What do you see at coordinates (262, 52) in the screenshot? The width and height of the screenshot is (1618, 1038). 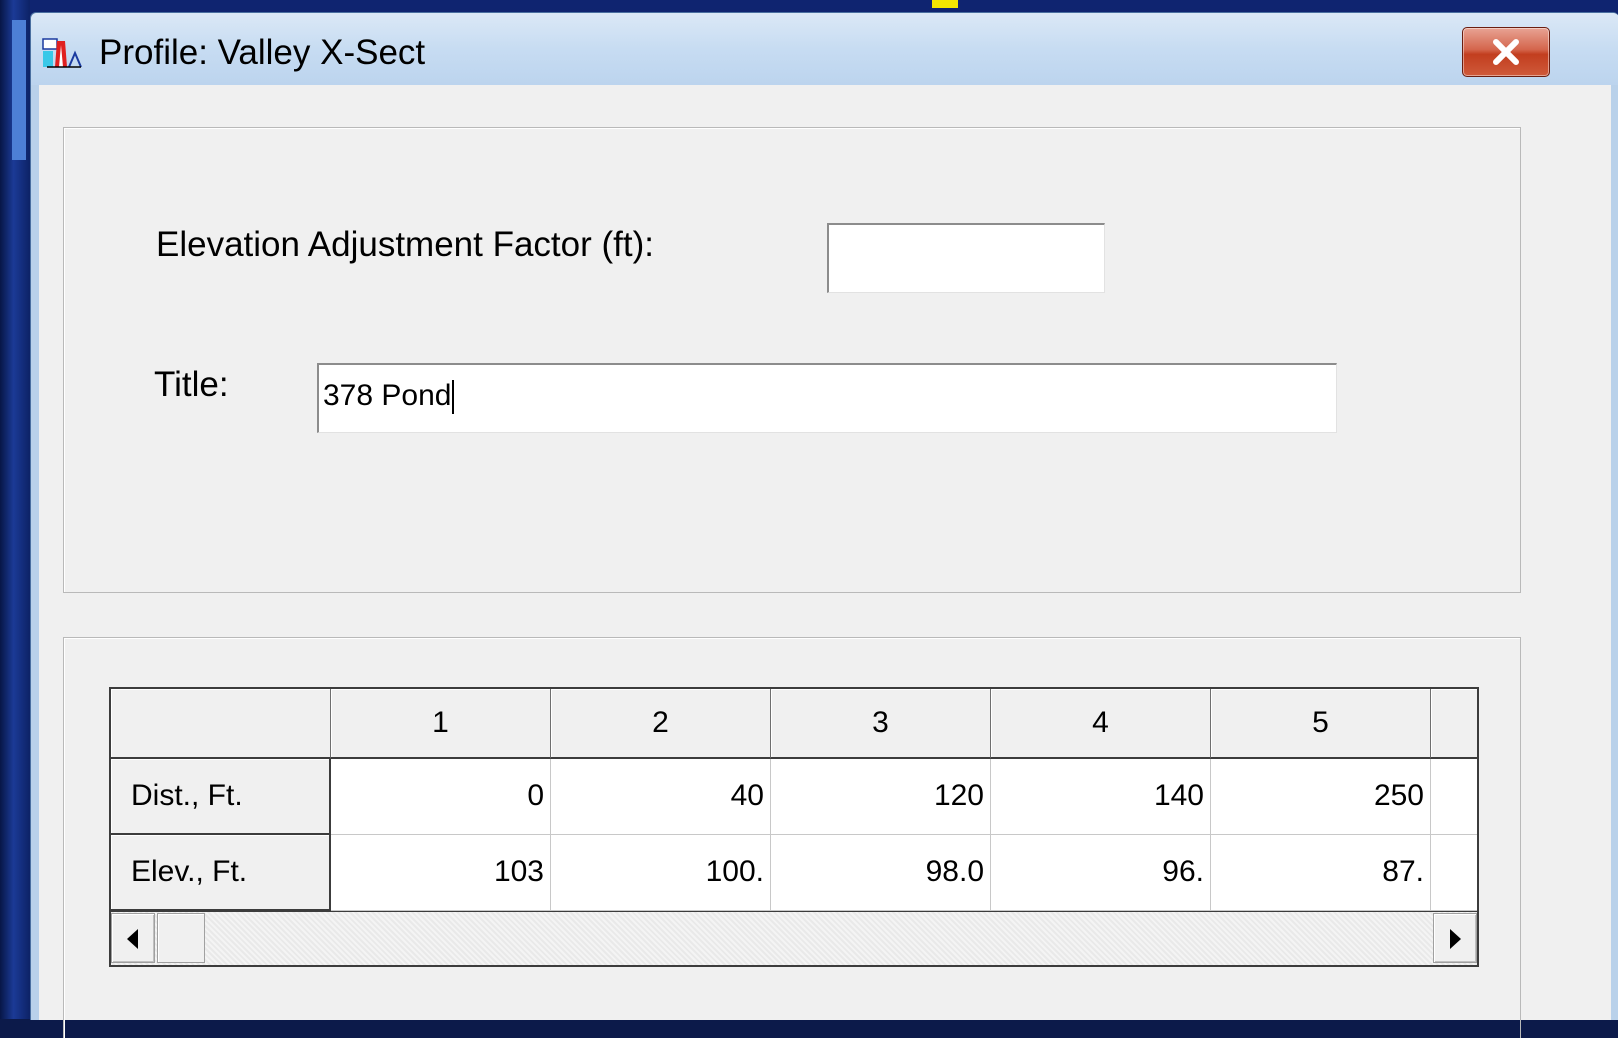 I see `window-title: Profile: Valley X-Sect` at bounding box center [262, 52].